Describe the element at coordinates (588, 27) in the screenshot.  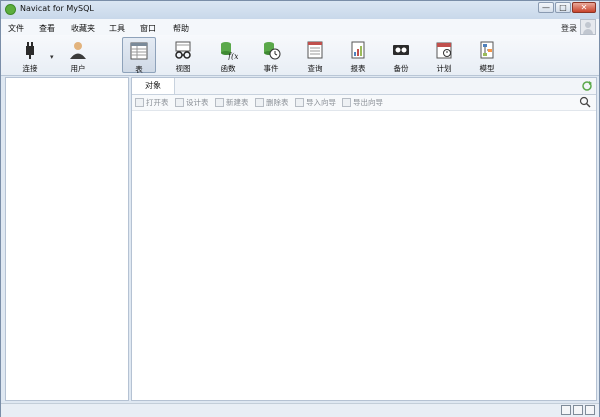
I see `avatar-icon` at that location.